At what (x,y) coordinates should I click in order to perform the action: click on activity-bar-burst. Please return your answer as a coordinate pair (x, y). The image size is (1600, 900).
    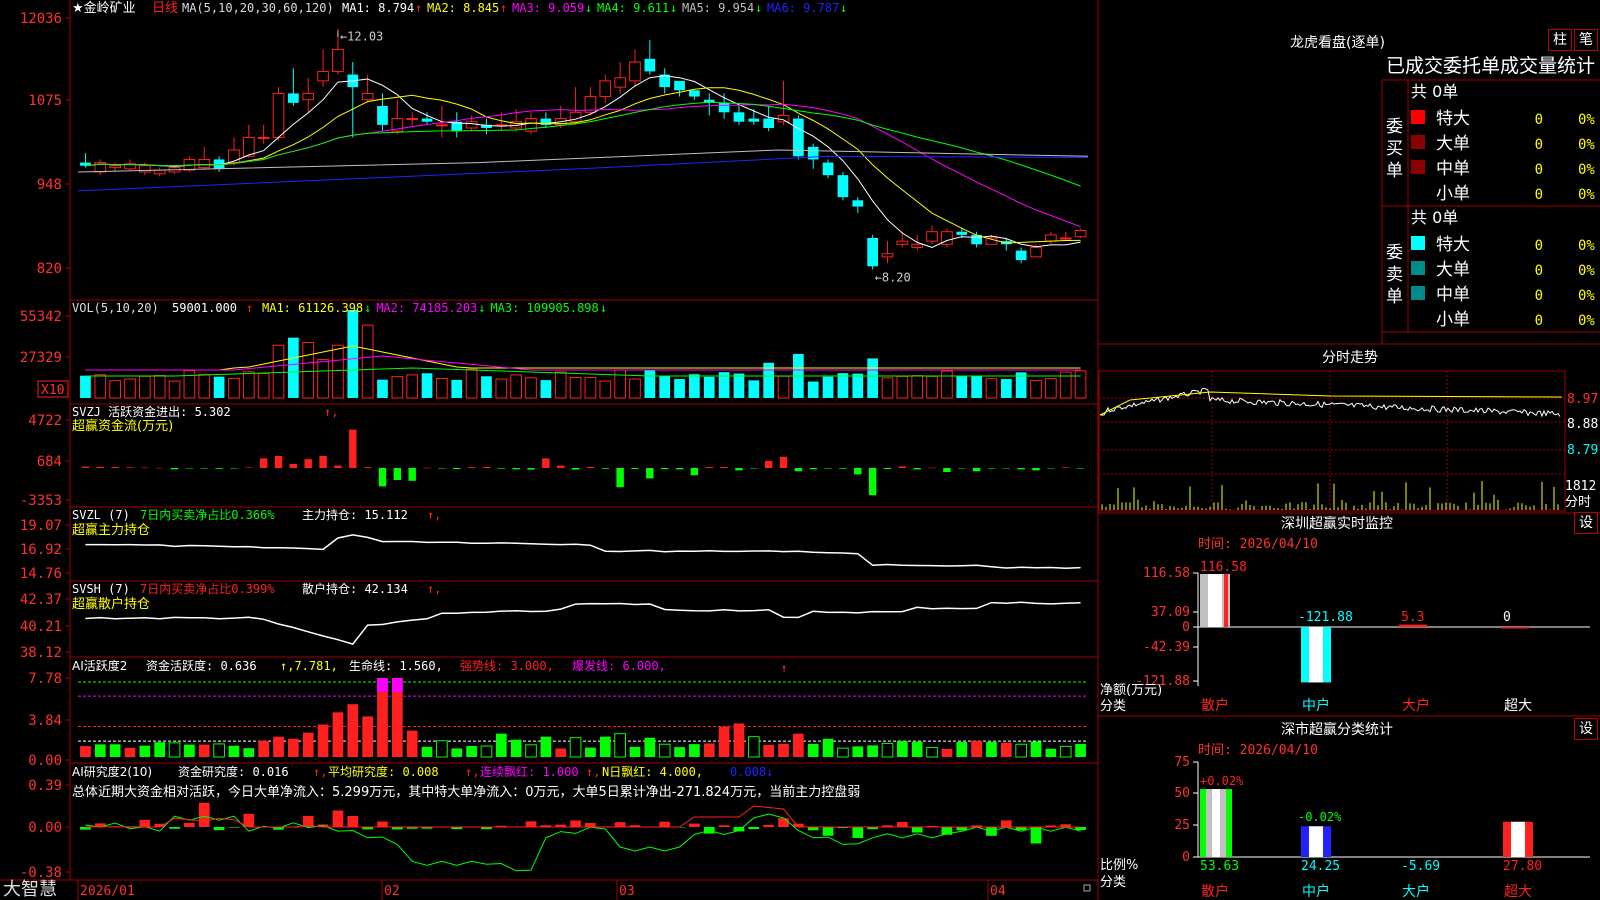
    Looking at the image, I should click on (382, 685).